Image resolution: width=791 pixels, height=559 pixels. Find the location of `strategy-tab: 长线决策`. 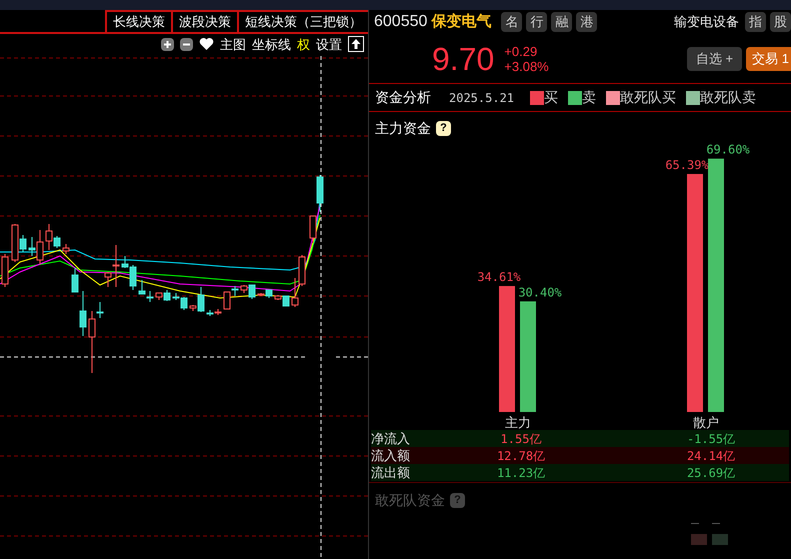

strategy-tab: 长线决策 is located at coordinates (138, 21).